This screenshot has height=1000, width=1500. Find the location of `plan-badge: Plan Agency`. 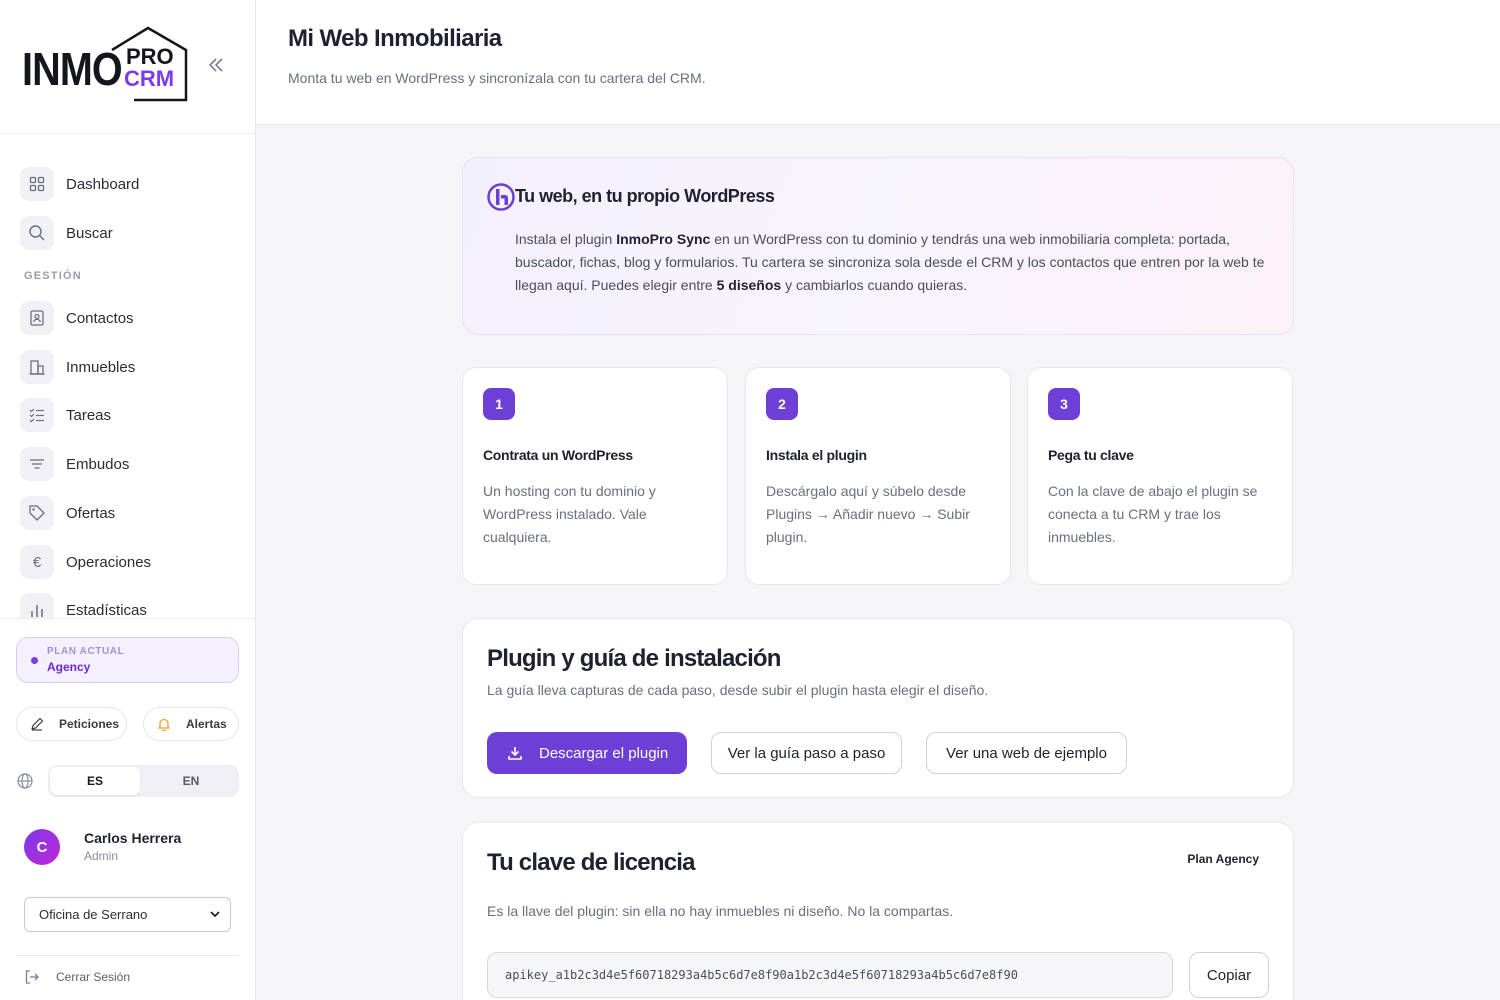

plan-badge: Plan Agency is located at coordinates (1223, 859).